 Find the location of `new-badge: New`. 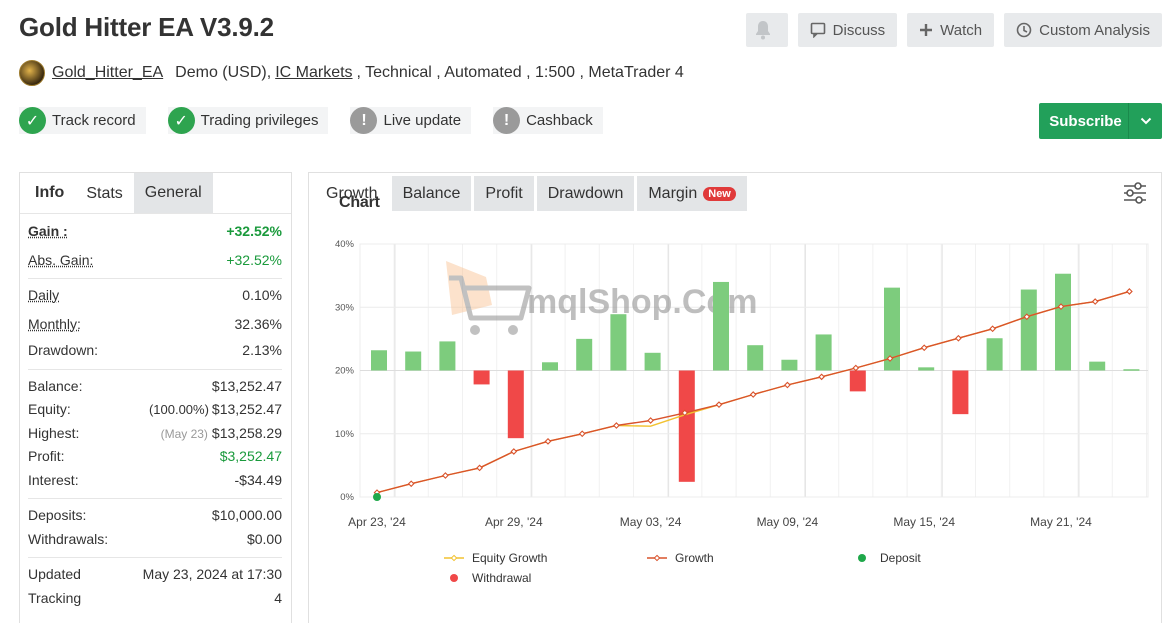

new-badge: New is located at coordinates (719, 193).